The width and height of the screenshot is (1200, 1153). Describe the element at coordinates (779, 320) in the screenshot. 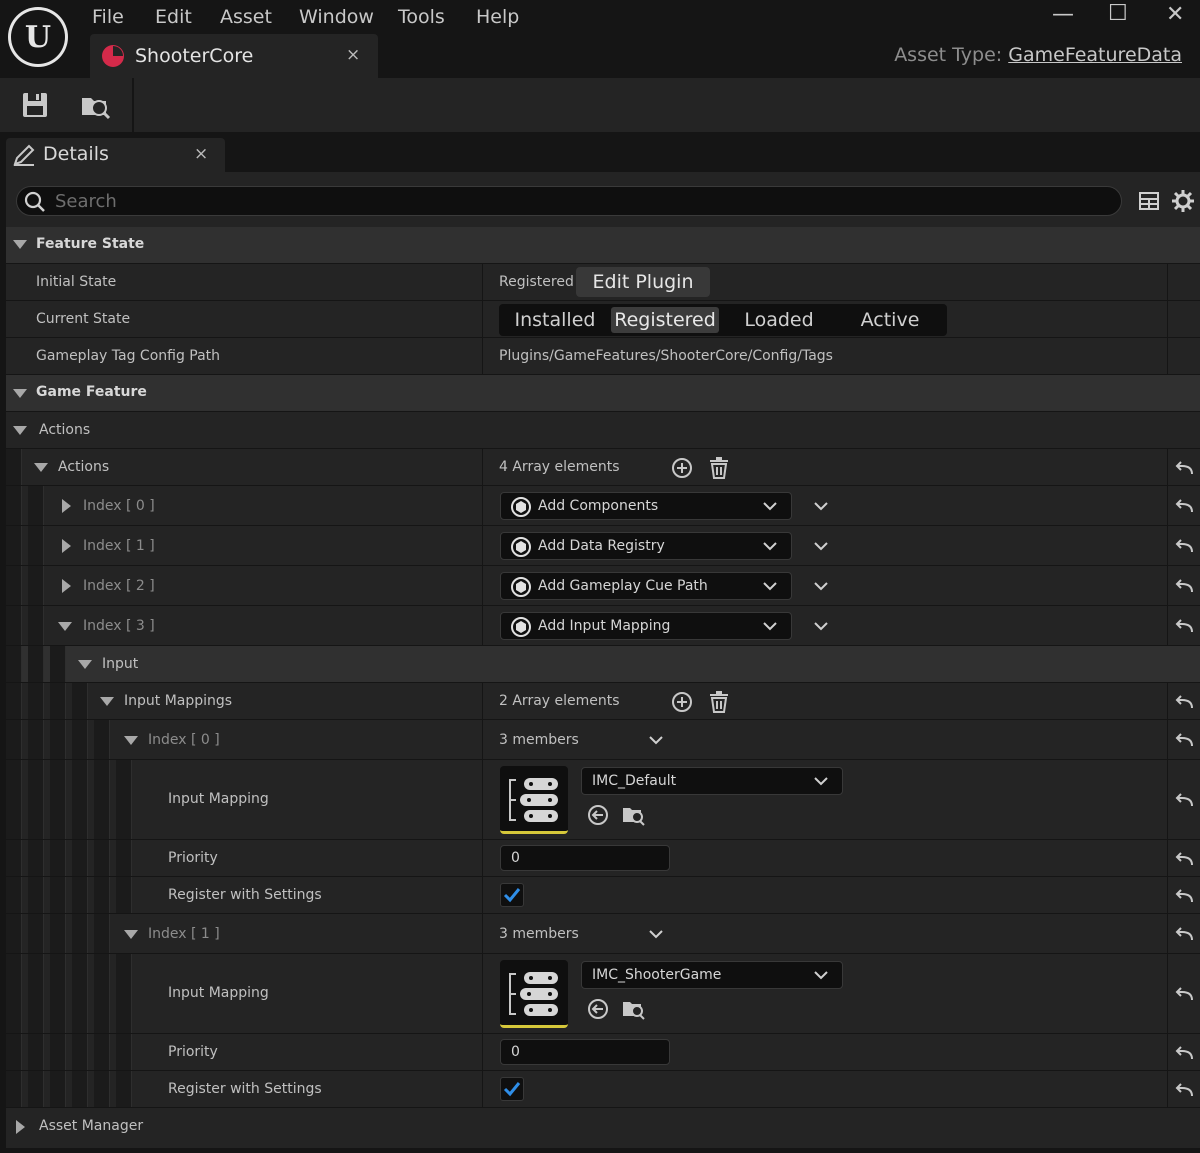

I see `state-loaded: Loaded` at that location.